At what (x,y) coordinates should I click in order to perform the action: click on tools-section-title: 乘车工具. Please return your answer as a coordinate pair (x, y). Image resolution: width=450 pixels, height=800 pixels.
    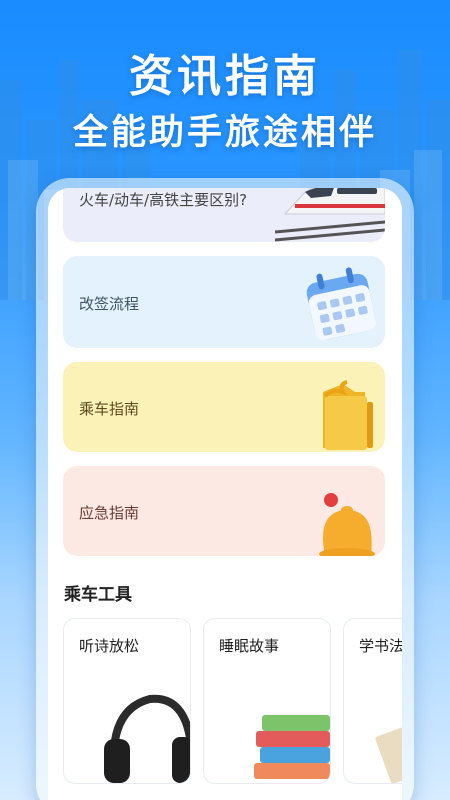
    Looking at the image, I should click on (98, 595).